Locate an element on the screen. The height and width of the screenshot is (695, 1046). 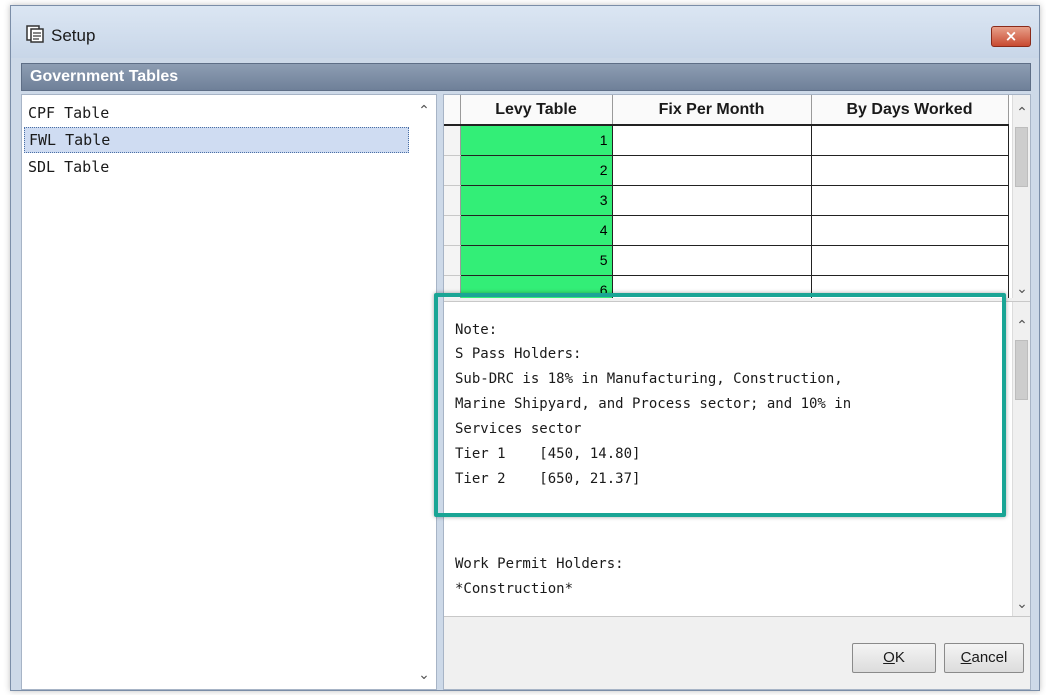
ok-button: OK is located at coordinates (894, 658).